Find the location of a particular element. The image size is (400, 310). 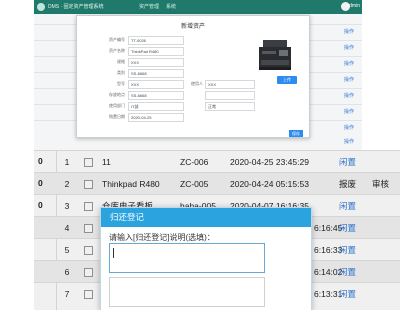

modal-title: 新增资产 is located at coordinates (192, 27).